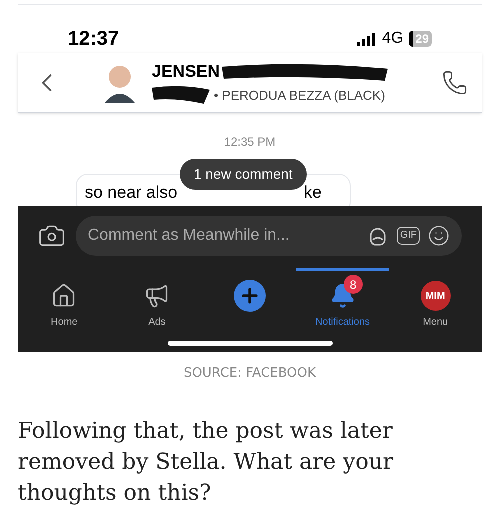 This screenshot has width=500, height=529. What do you see at coordinates (353, 284) in the screenshot?
I see `notification-badge: 8` at bounding box center [353, 284].